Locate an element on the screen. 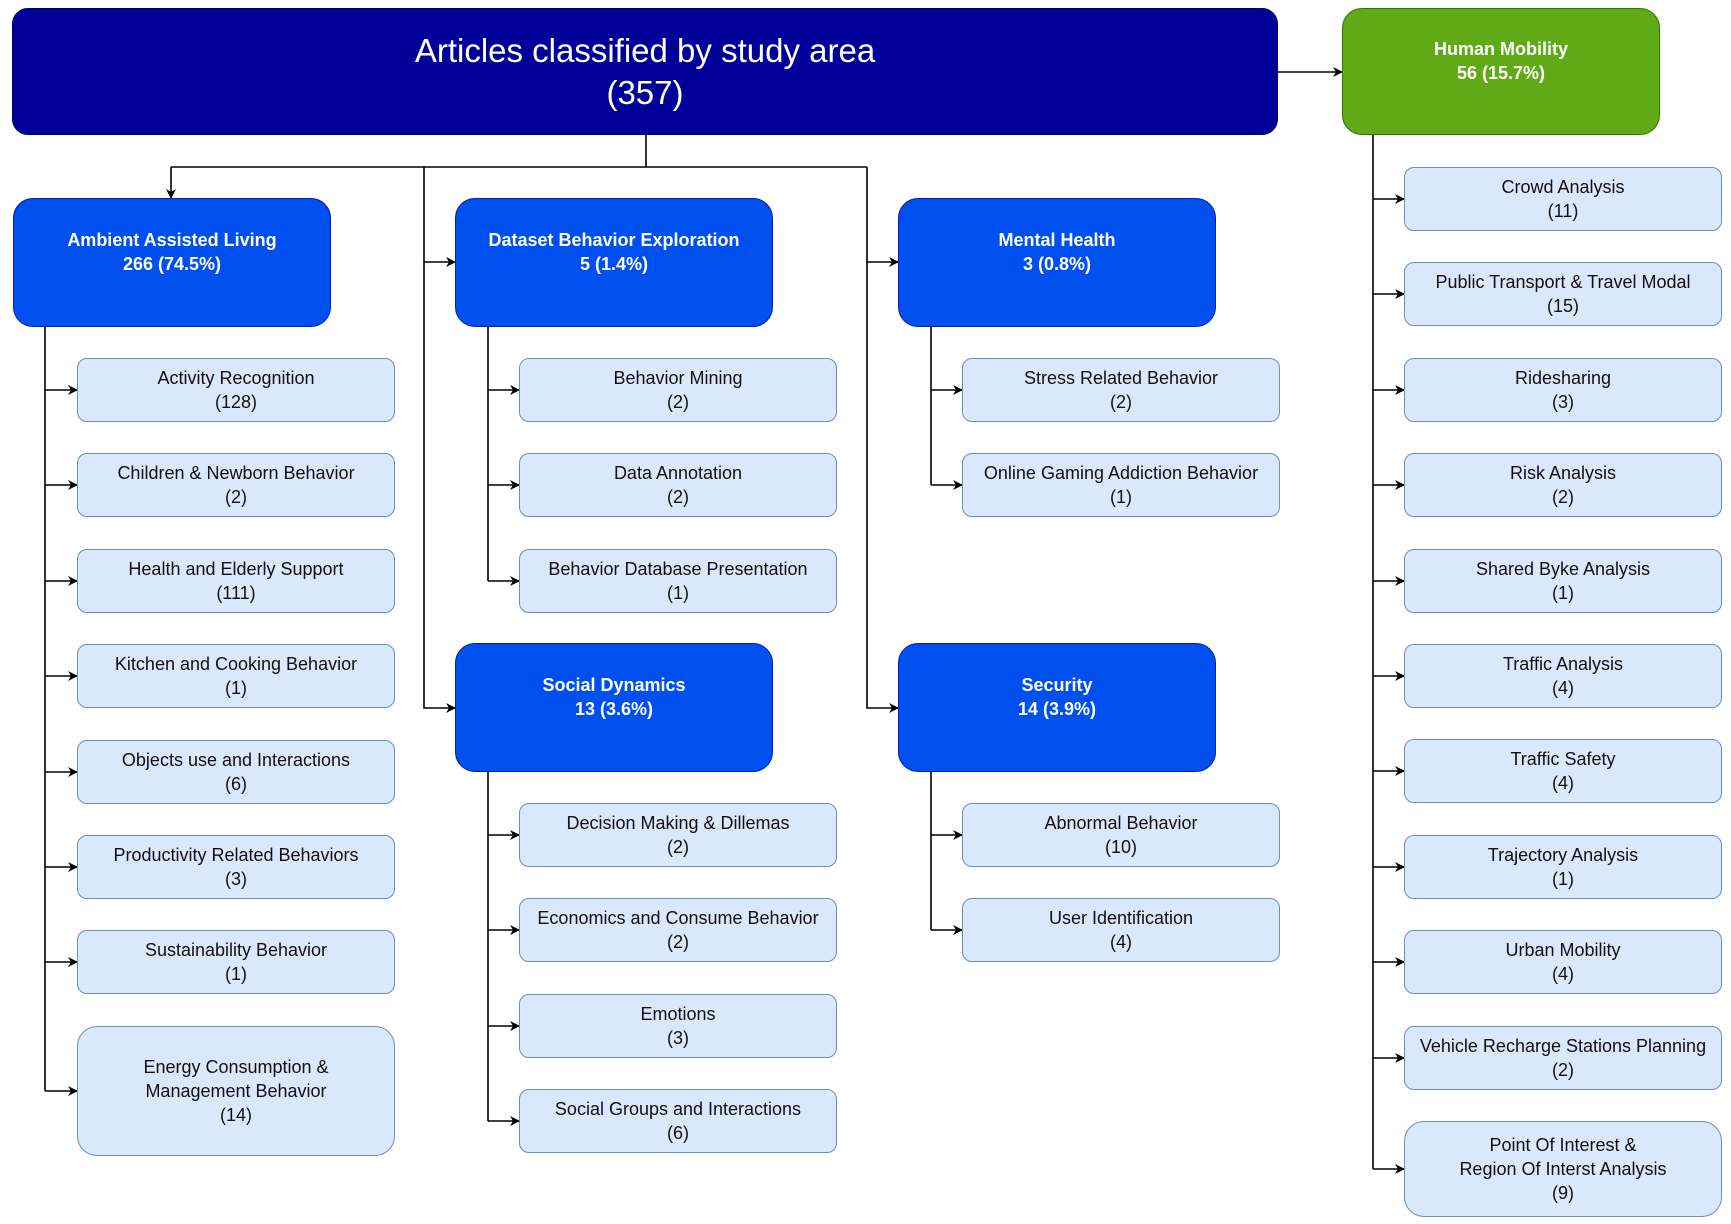 The height and width of the screenshot is (1224, 1731). subcategory-node: Crowd Analysis (11) is located at coordinates (1563, 199).